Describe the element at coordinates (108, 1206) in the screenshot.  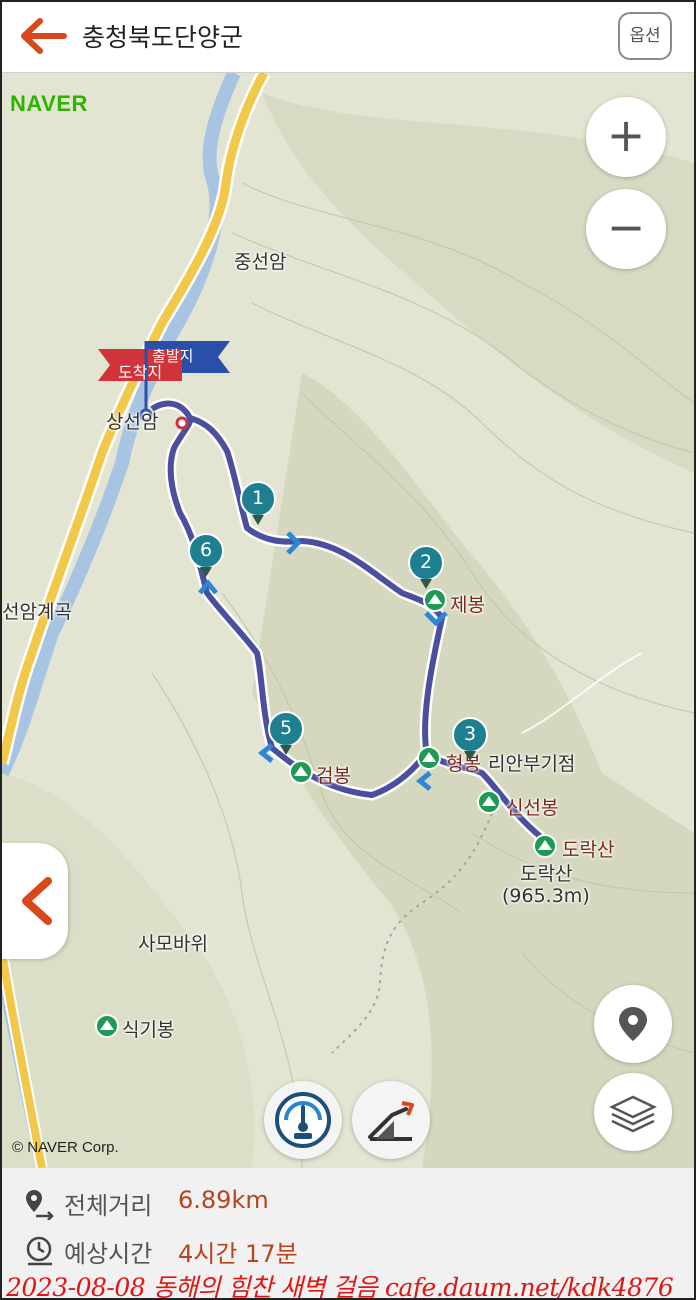
I see `distance-label: 전체거리` at that location.